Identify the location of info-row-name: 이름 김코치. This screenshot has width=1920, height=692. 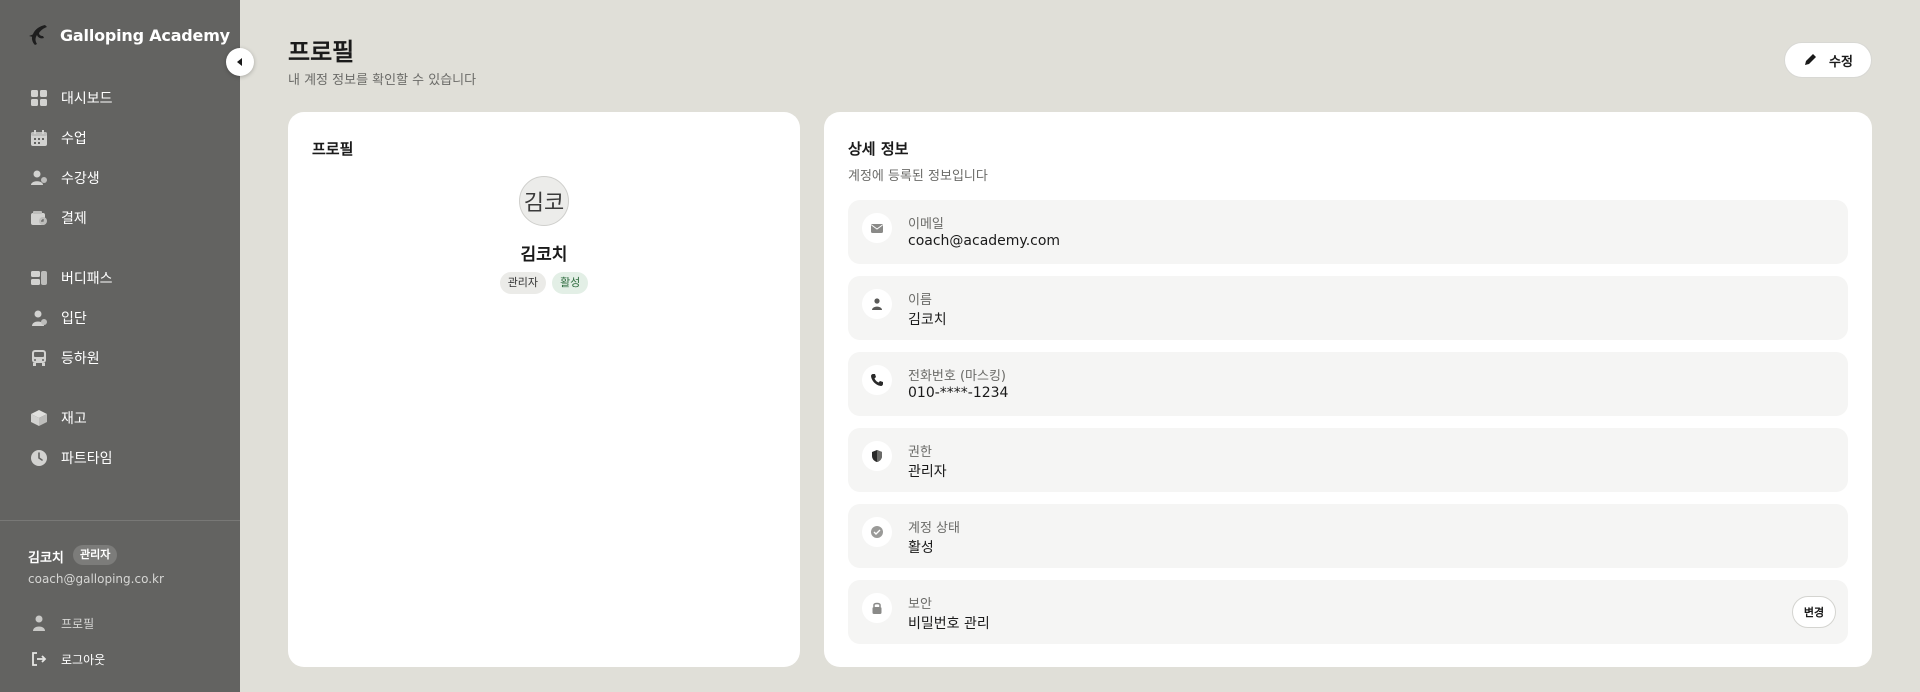
(1348, 308).